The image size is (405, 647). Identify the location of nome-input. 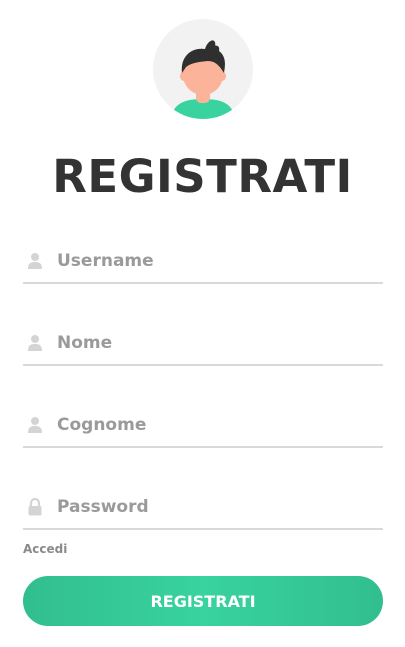
(217, 343).